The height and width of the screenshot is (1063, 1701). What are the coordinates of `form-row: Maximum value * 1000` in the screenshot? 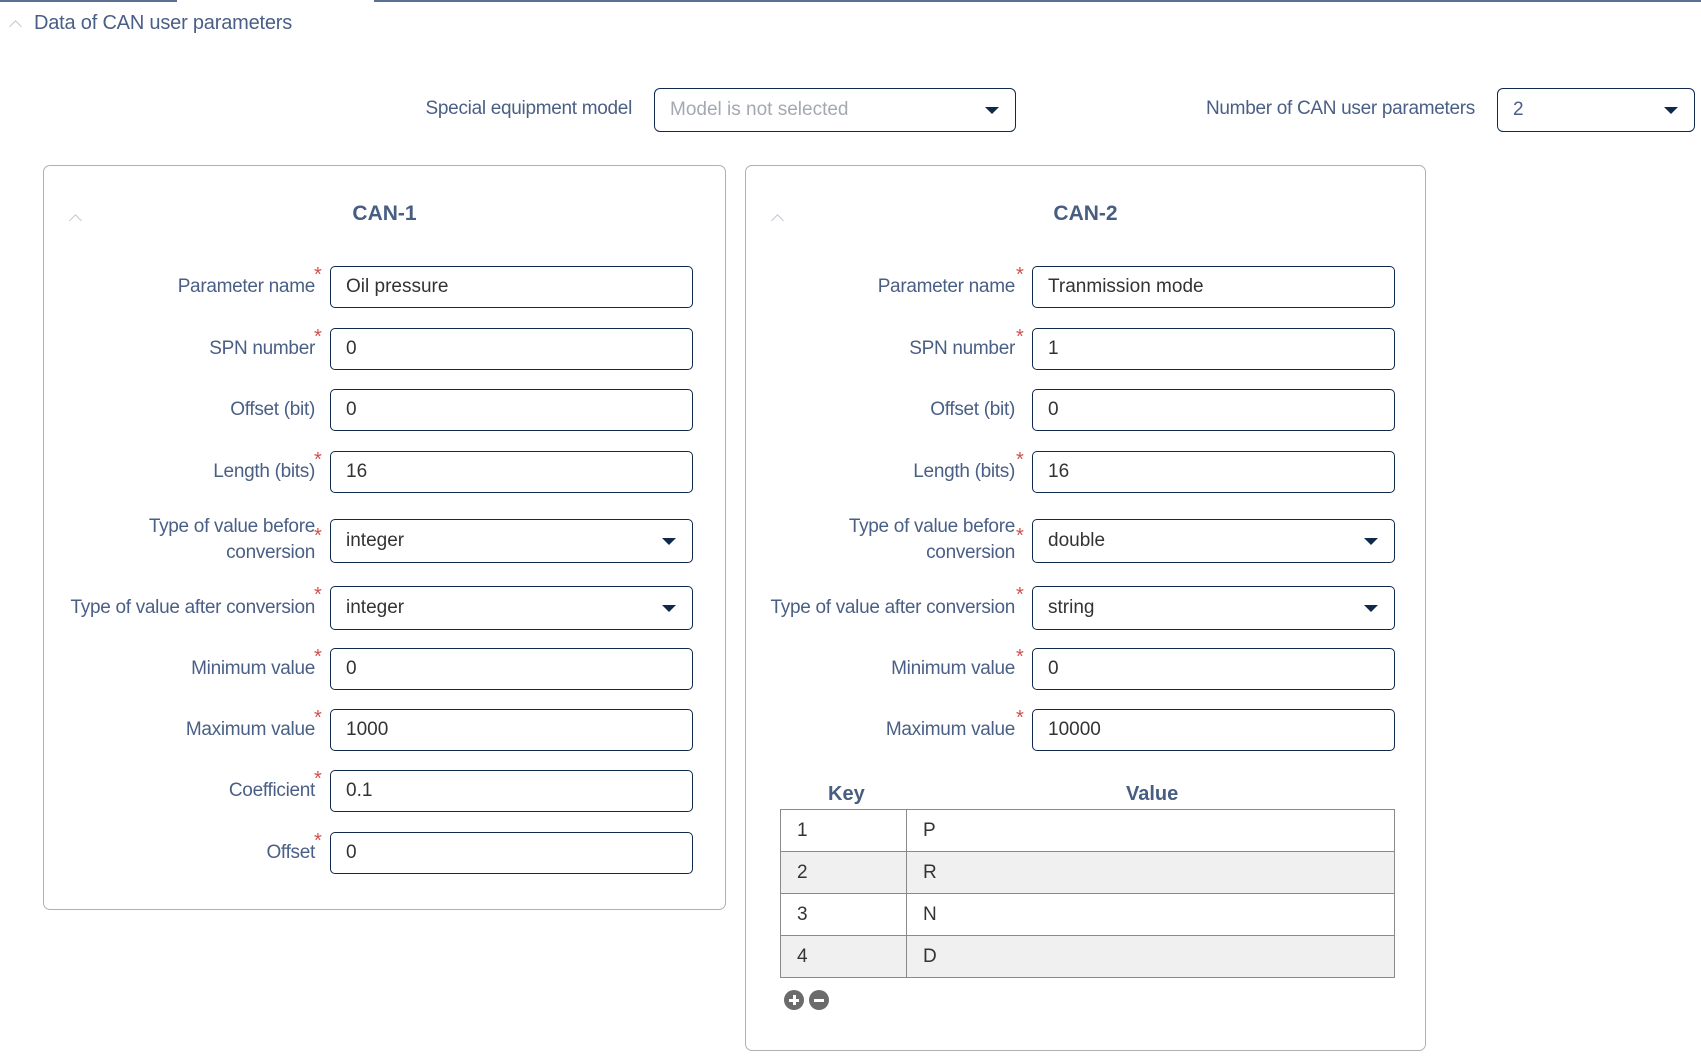 It's located at (384, 729).